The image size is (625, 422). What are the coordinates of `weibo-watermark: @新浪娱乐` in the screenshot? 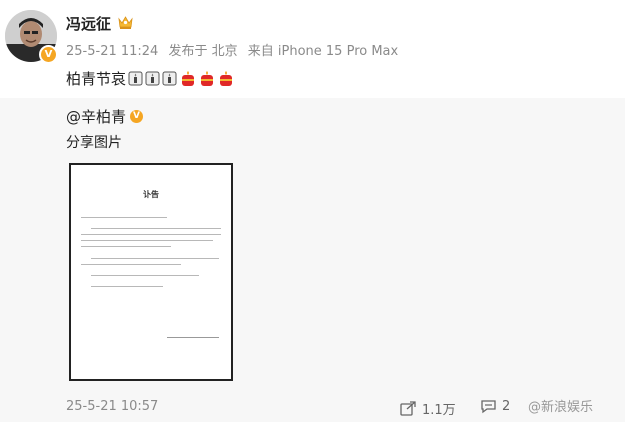 It's located at (561, 407).